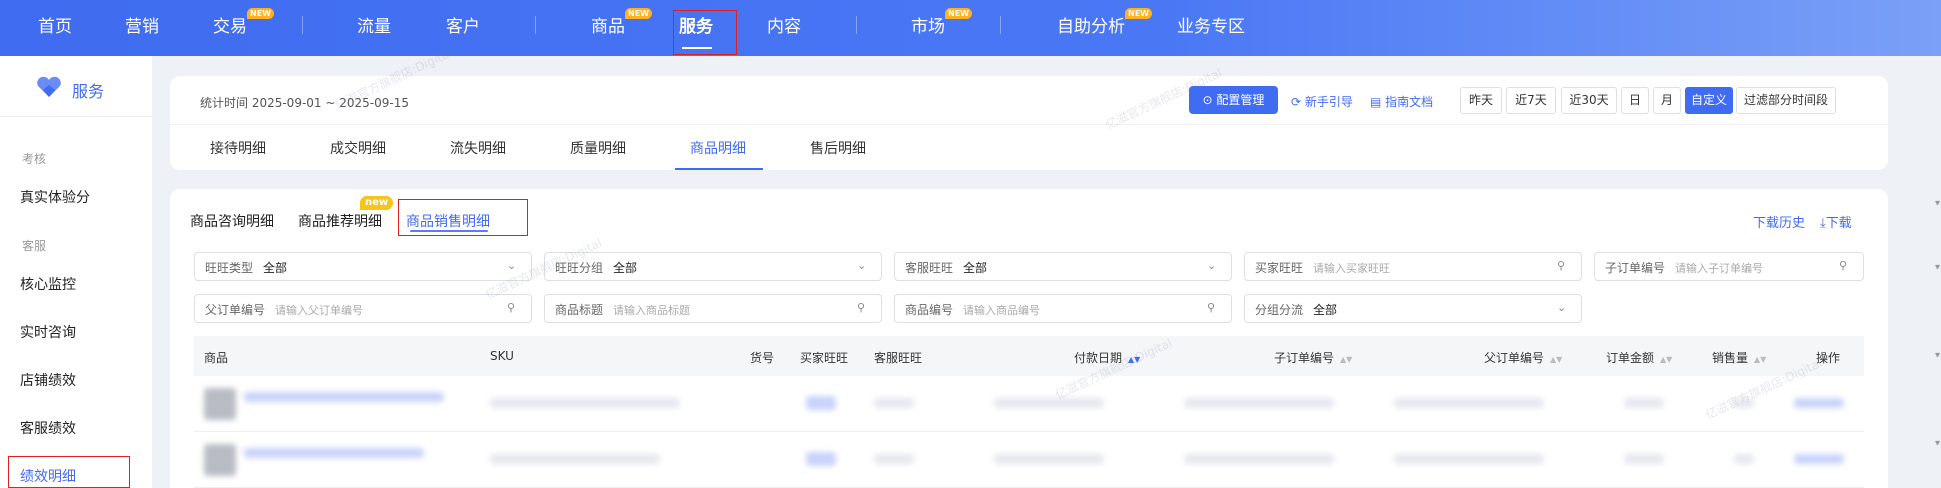  What do you see at coordinates (1635, 100) in the screenshot?
I see `range-day: 日` at bounding box center [1635, 100].